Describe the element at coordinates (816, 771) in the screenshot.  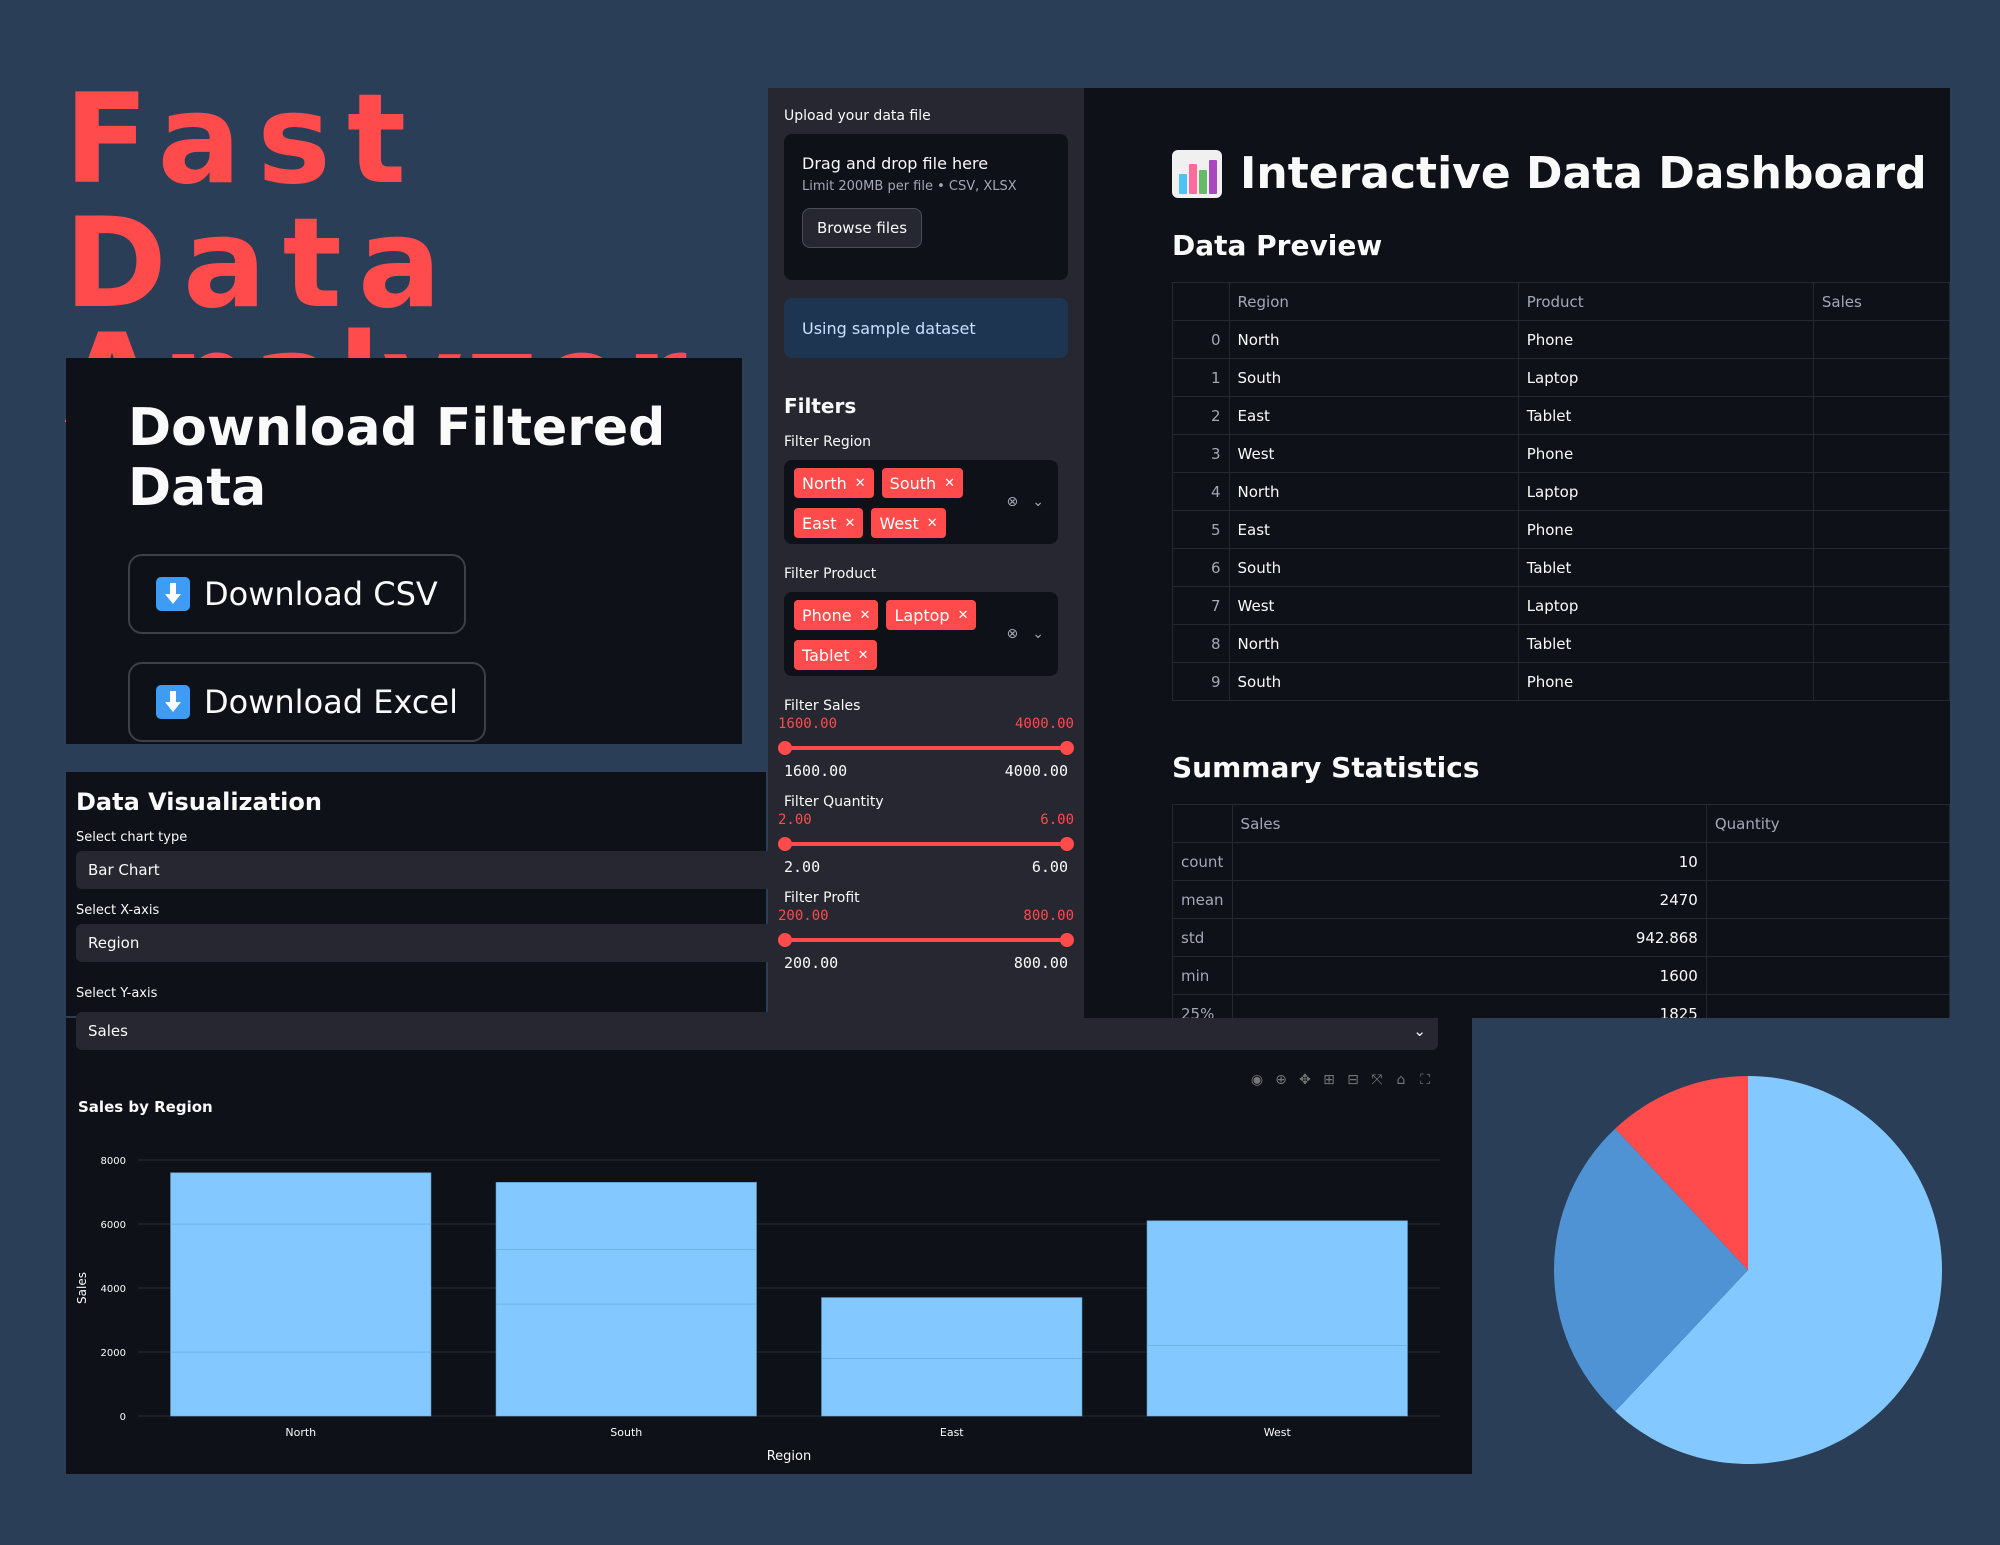
I see `sales-min-bound: 1600.00` at that location.